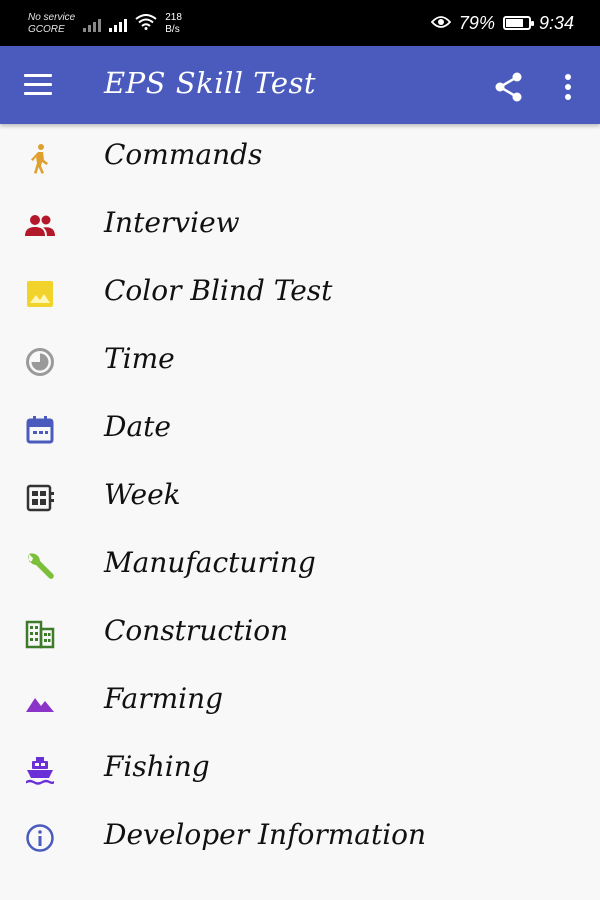 The height and width of the screenshot is (900, 600). What do you see at coordinates (40, 634) in the screenshot?
I see `building-icon` at bounding box center [40, 634].